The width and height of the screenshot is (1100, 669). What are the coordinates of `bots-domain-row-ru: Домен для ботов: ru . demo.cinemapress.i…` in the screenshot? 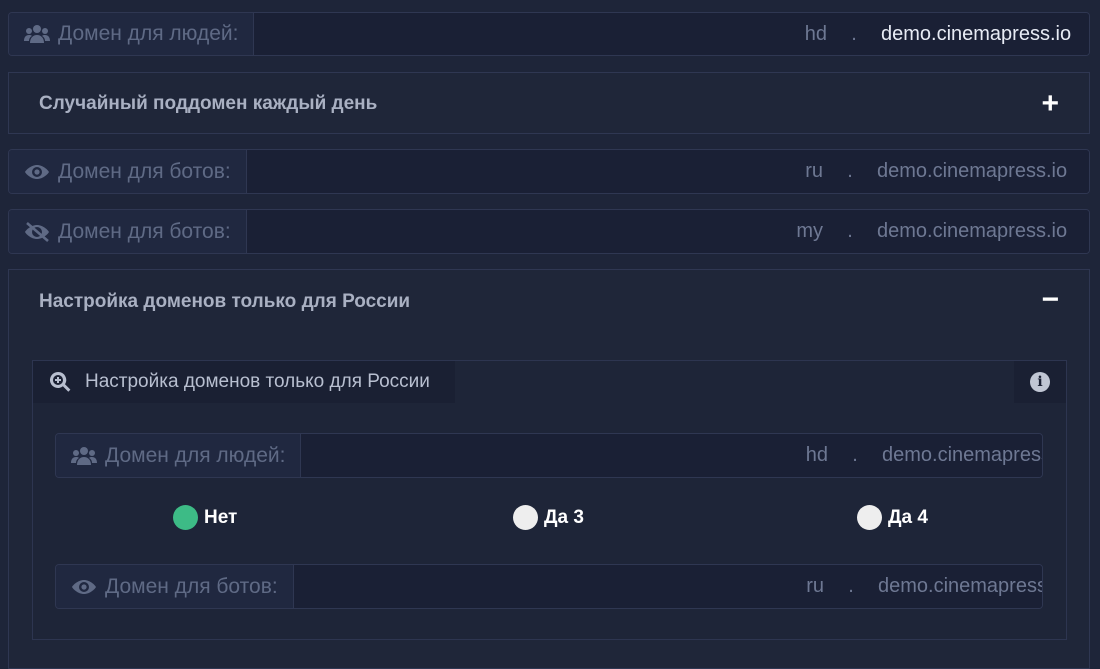 It's located at (549, 171).